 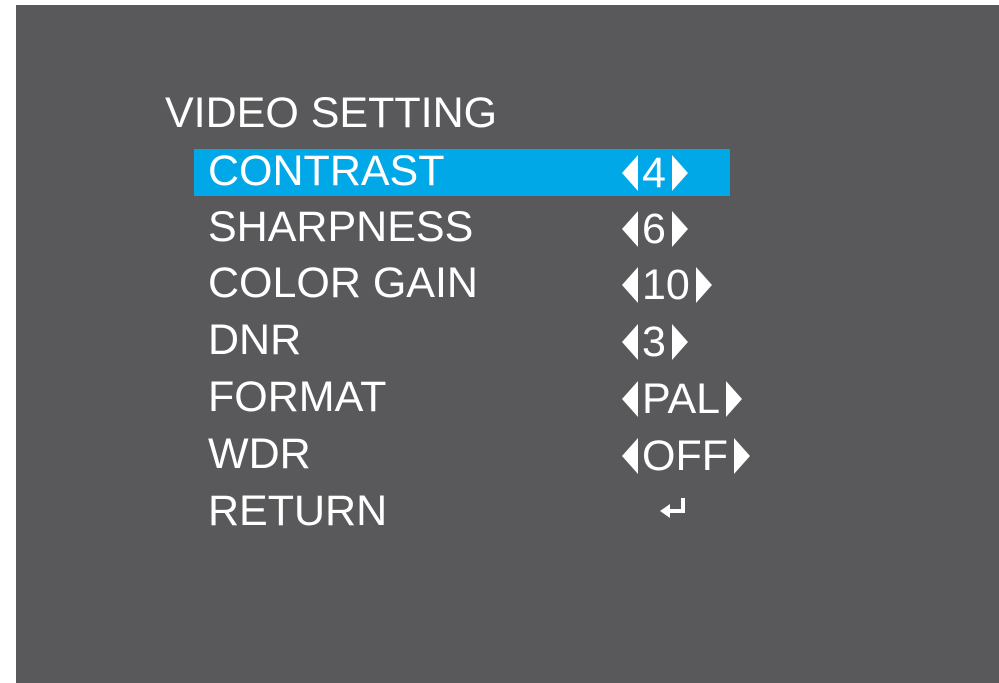 What do you see at coordinates (462, 172) in the screenshot?
I see `menu-item-contrast: CONTRAST 4` at bounding box center [462, 172].